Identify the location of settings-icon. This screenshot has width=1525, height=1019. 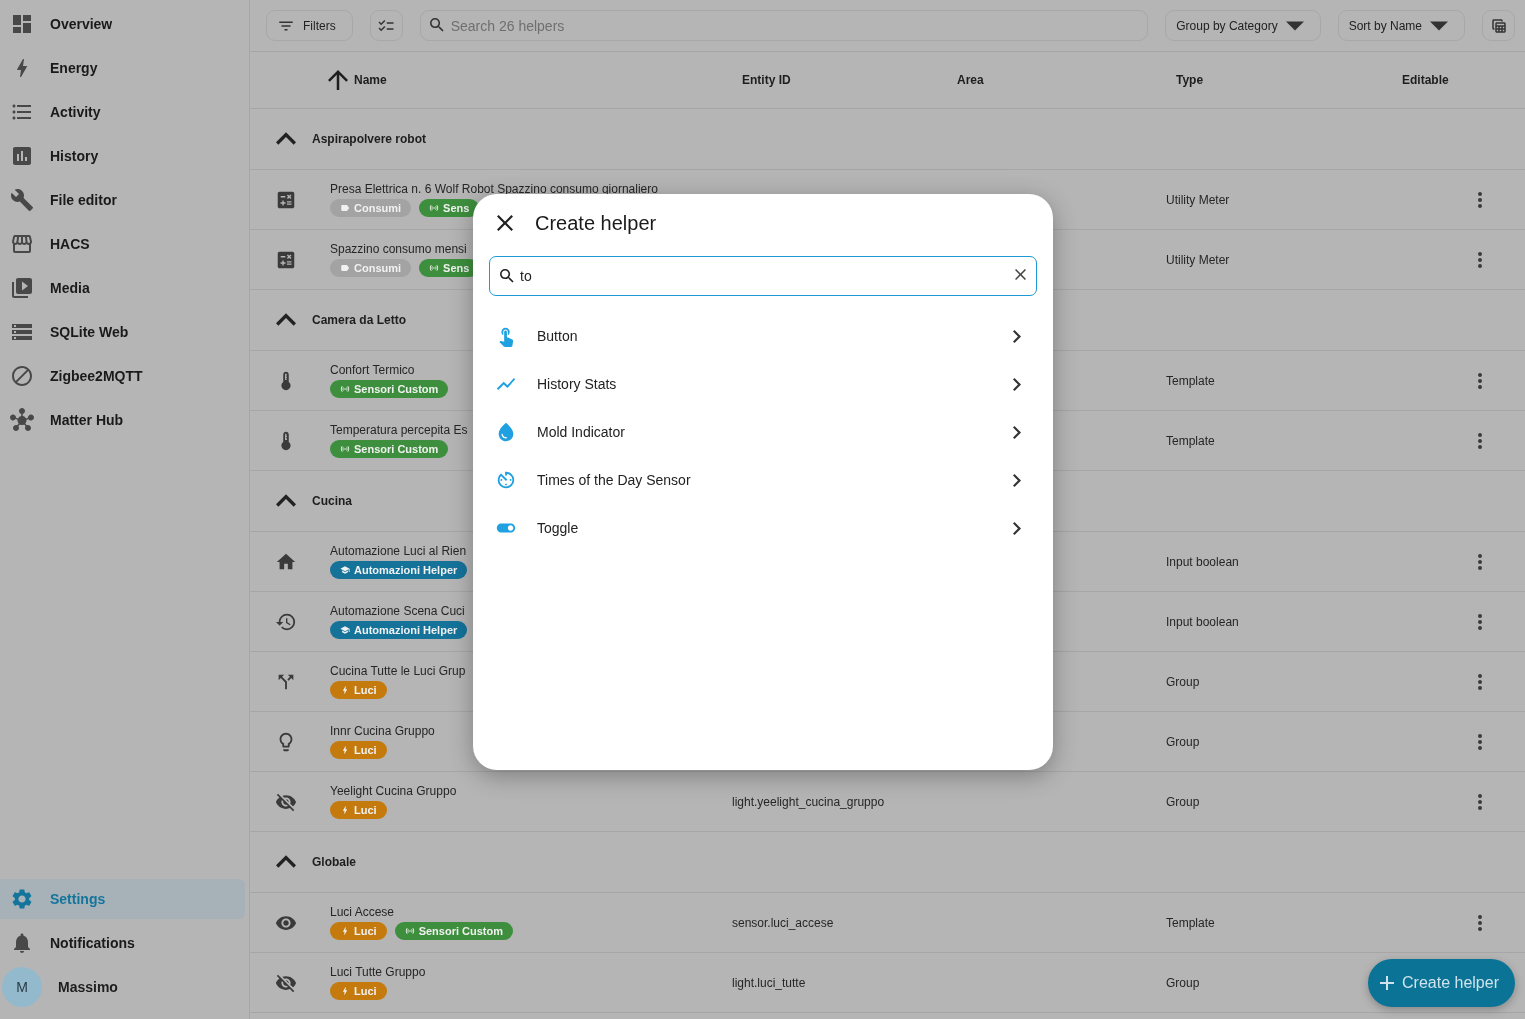
(22, 899).